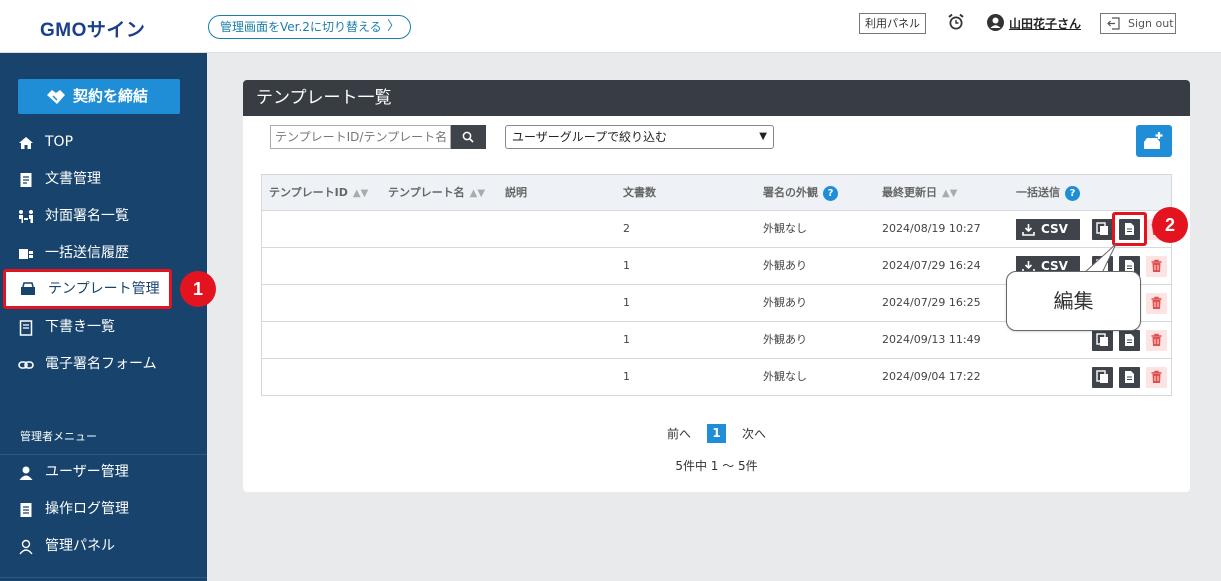  I want to click on user-name-link: 山田花子さん, so click(1045, 23).